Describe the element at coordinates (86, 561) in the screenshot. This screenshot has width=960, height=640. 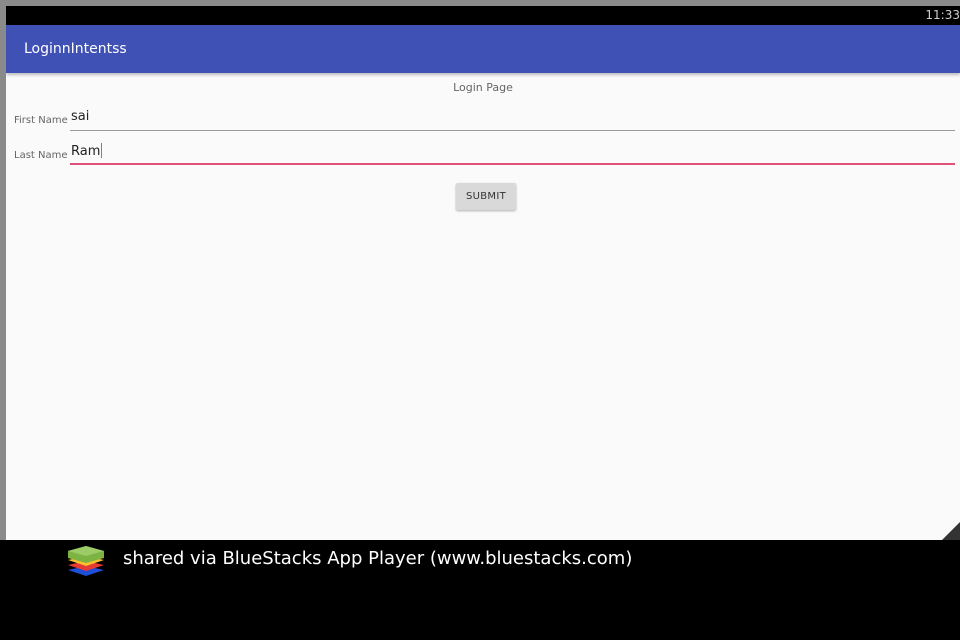
I see `bluestacks-logo-icon` at that location.